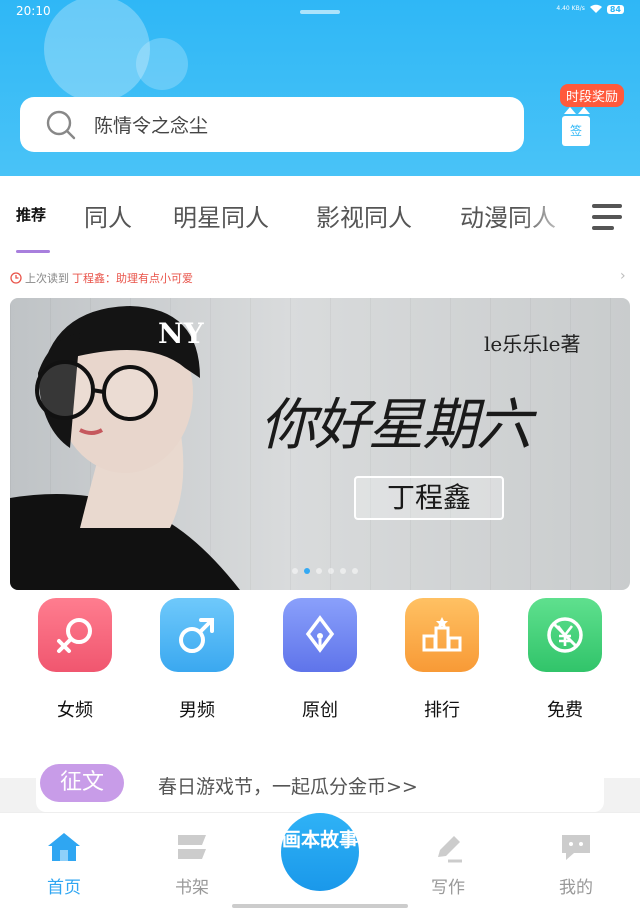 This screenshot has height=911, width=640. I want to click on reward-label: 时段奖励, so click(592, 95).